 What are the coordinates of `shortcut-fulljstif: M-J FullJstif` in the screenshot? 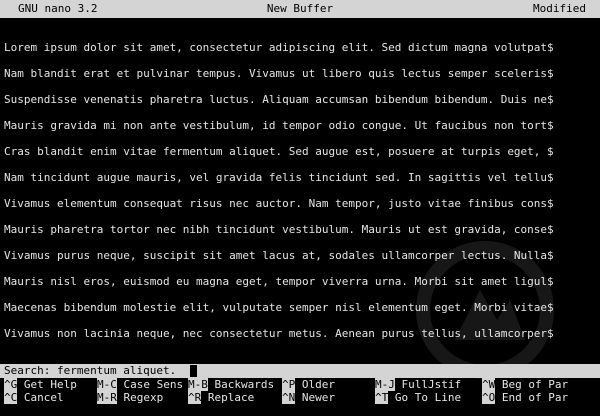 It's located at (418, 384).